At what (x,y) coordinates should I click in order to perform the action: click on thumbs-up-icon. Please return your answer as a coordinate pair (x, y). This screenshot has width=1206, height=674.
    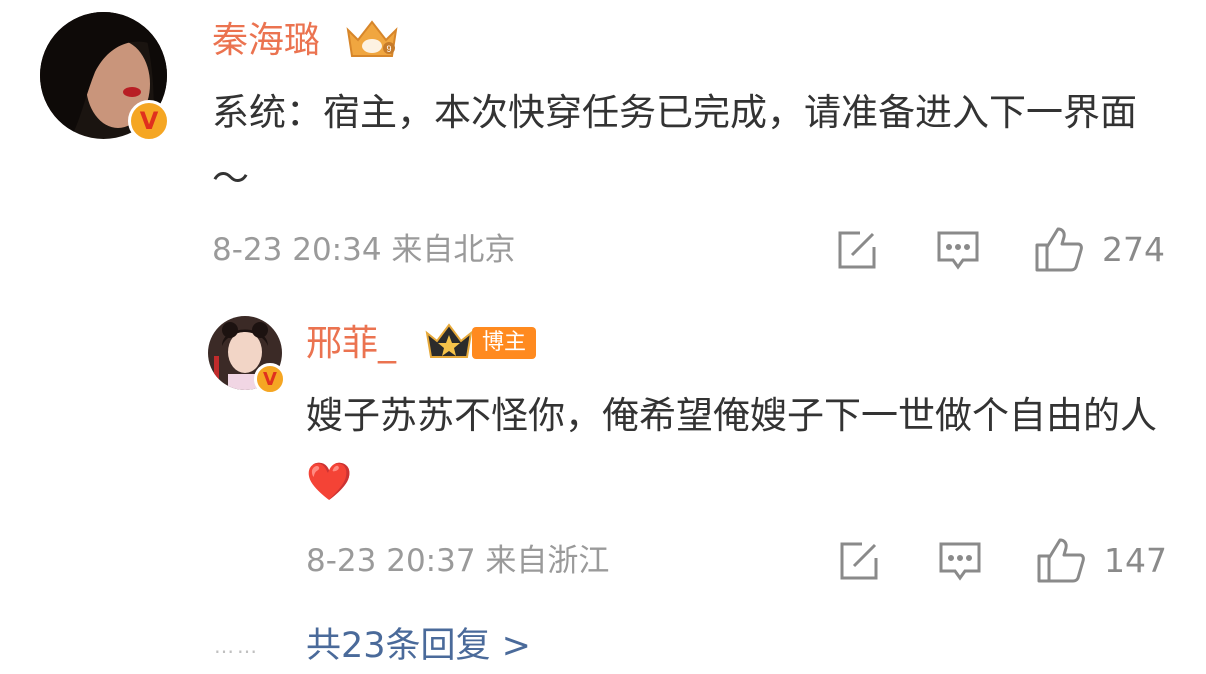
    Looking at the image, I should click on (1059, 251).